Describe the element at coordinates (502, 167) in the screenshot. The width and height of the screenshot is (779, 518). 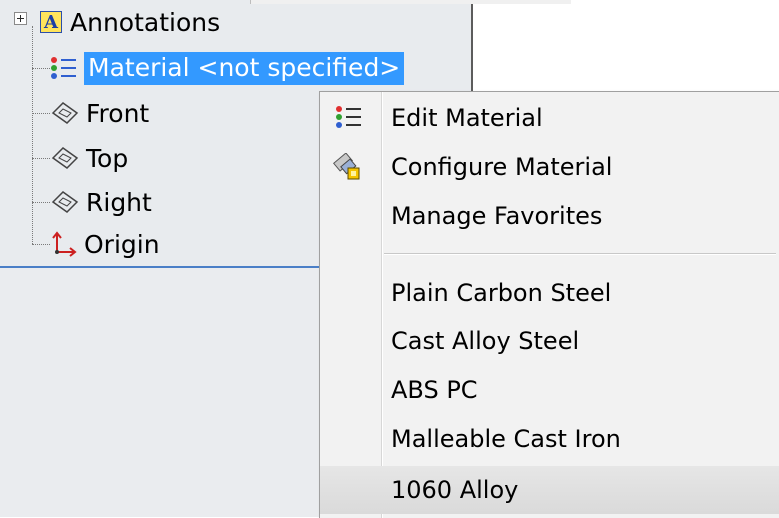
I see `menu-item-label: Configure Material` at that location.